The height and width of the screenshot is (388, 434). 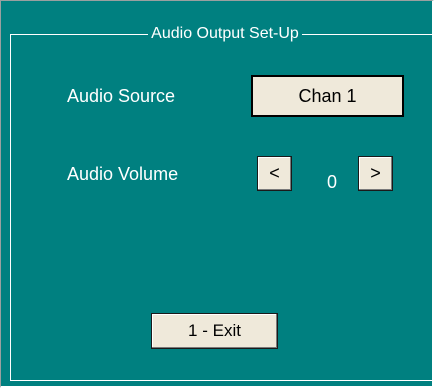 What do you see at coordinates (214, 331) in the screenshot?
I see `exit-button: 1 - Exit` at bounding box center [214, 331].